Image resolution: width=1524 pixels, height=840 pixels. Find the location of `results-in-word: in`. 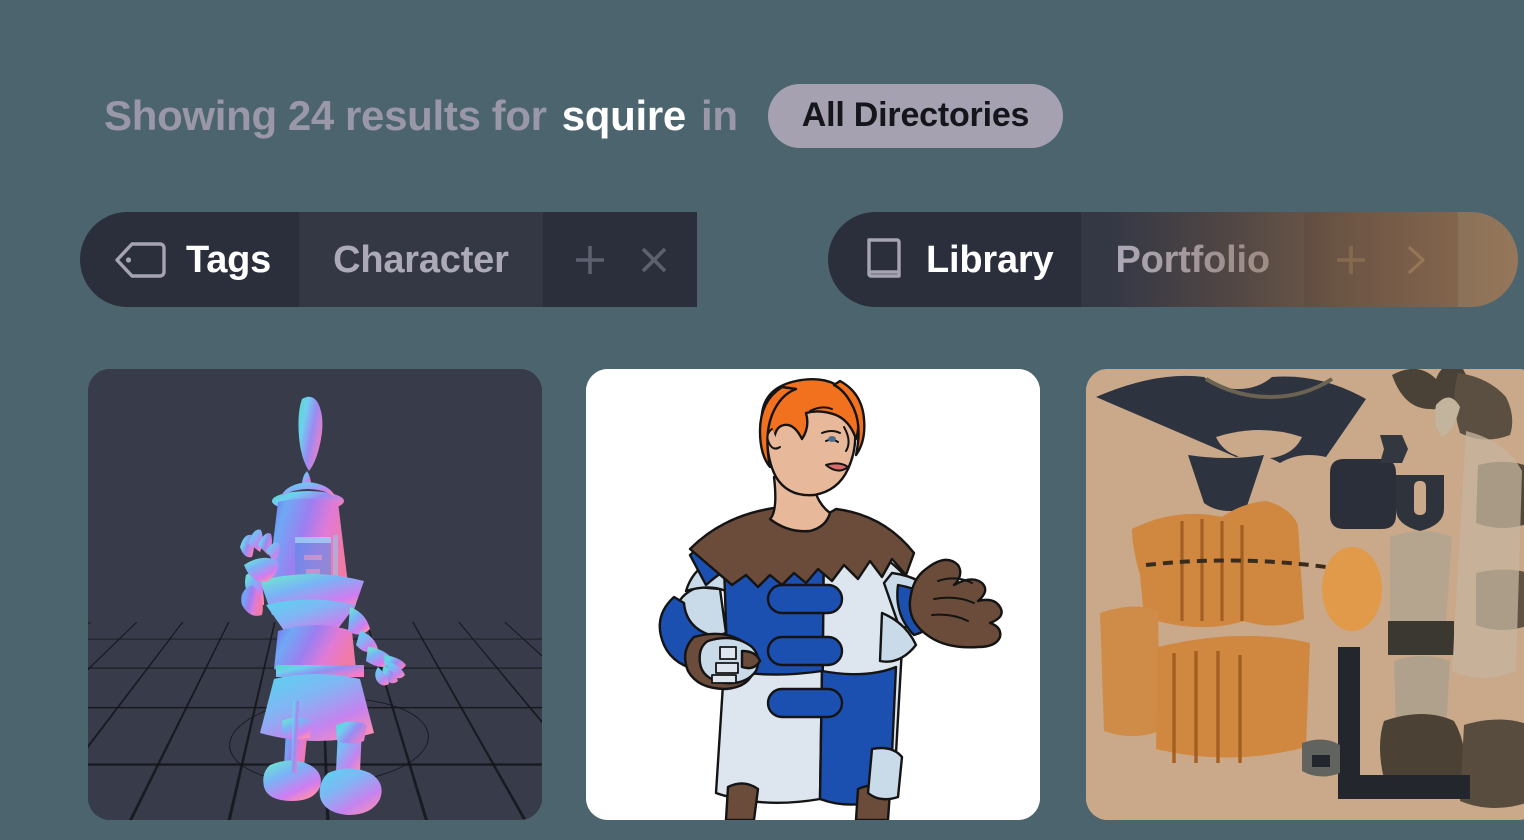

results-in-word: in is located at coordinates (719, 115).